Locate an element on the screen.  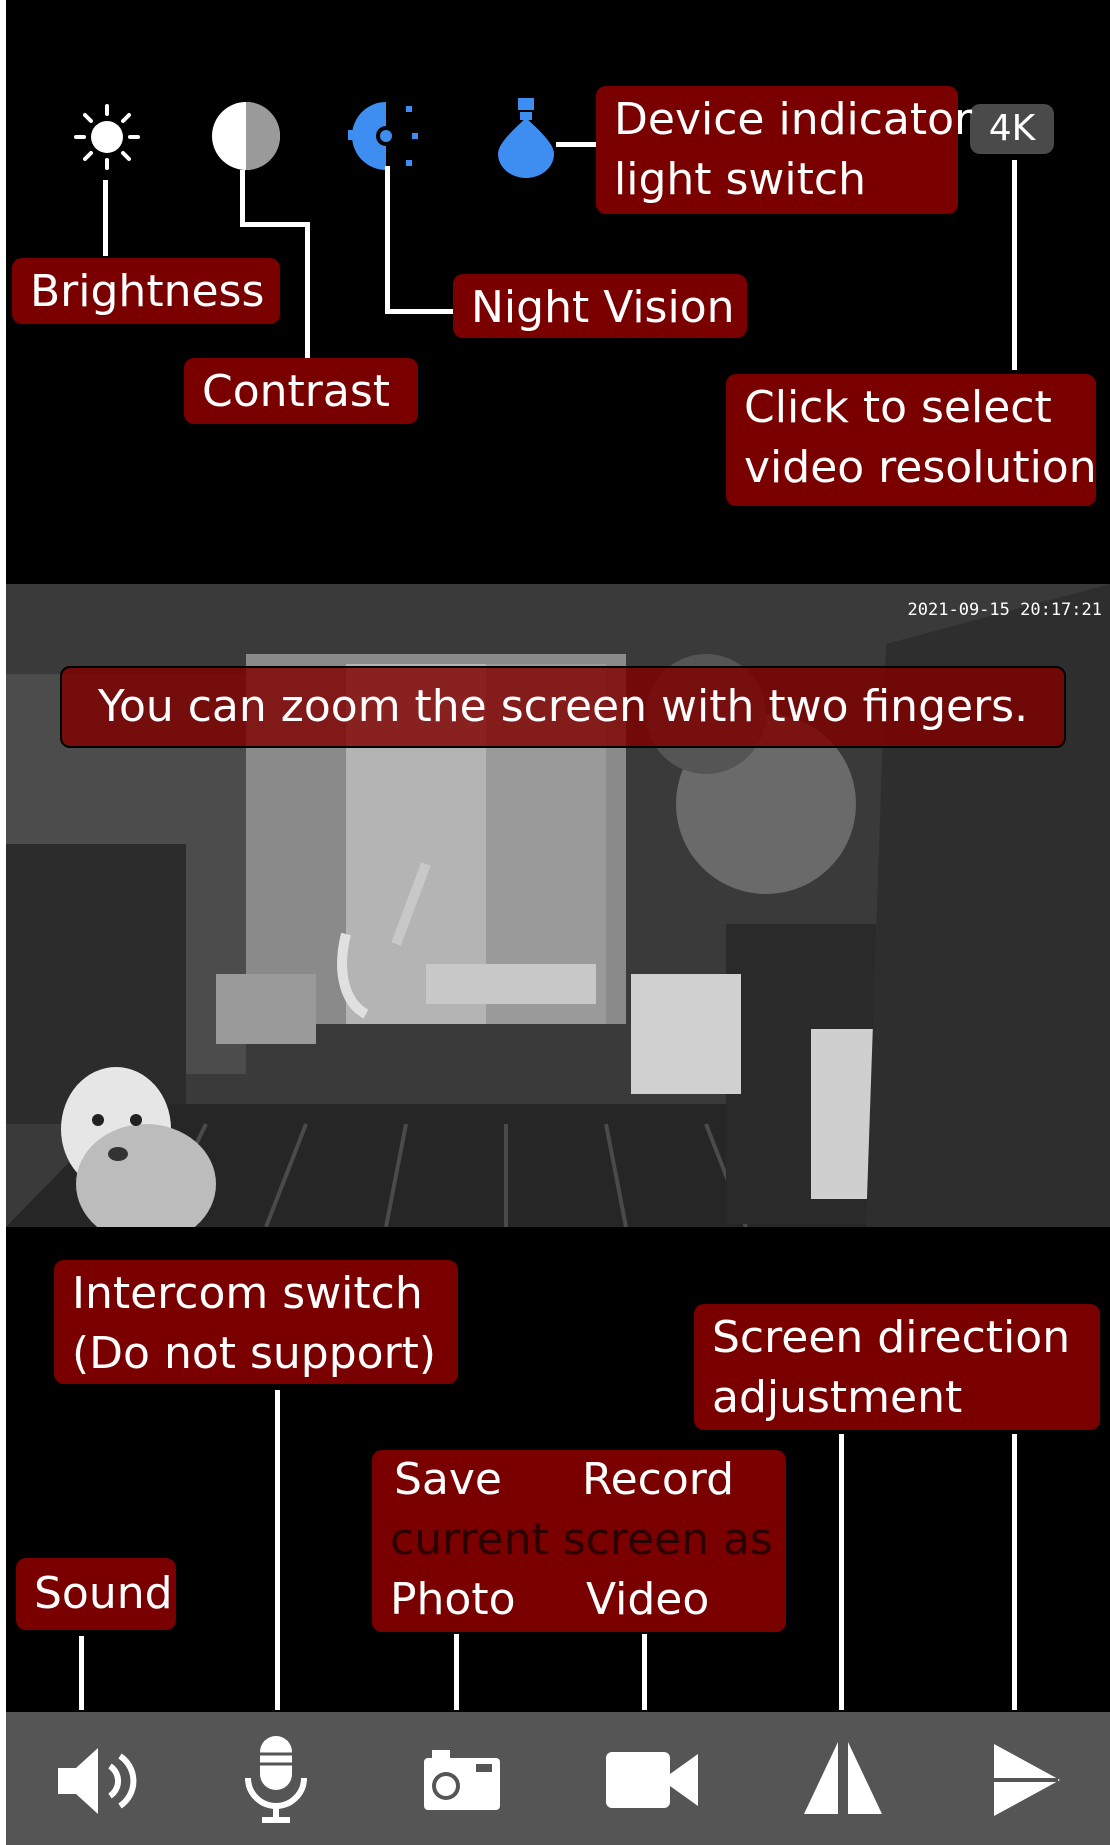
brightness-label: Brightness is located at coordinates (147, 291).